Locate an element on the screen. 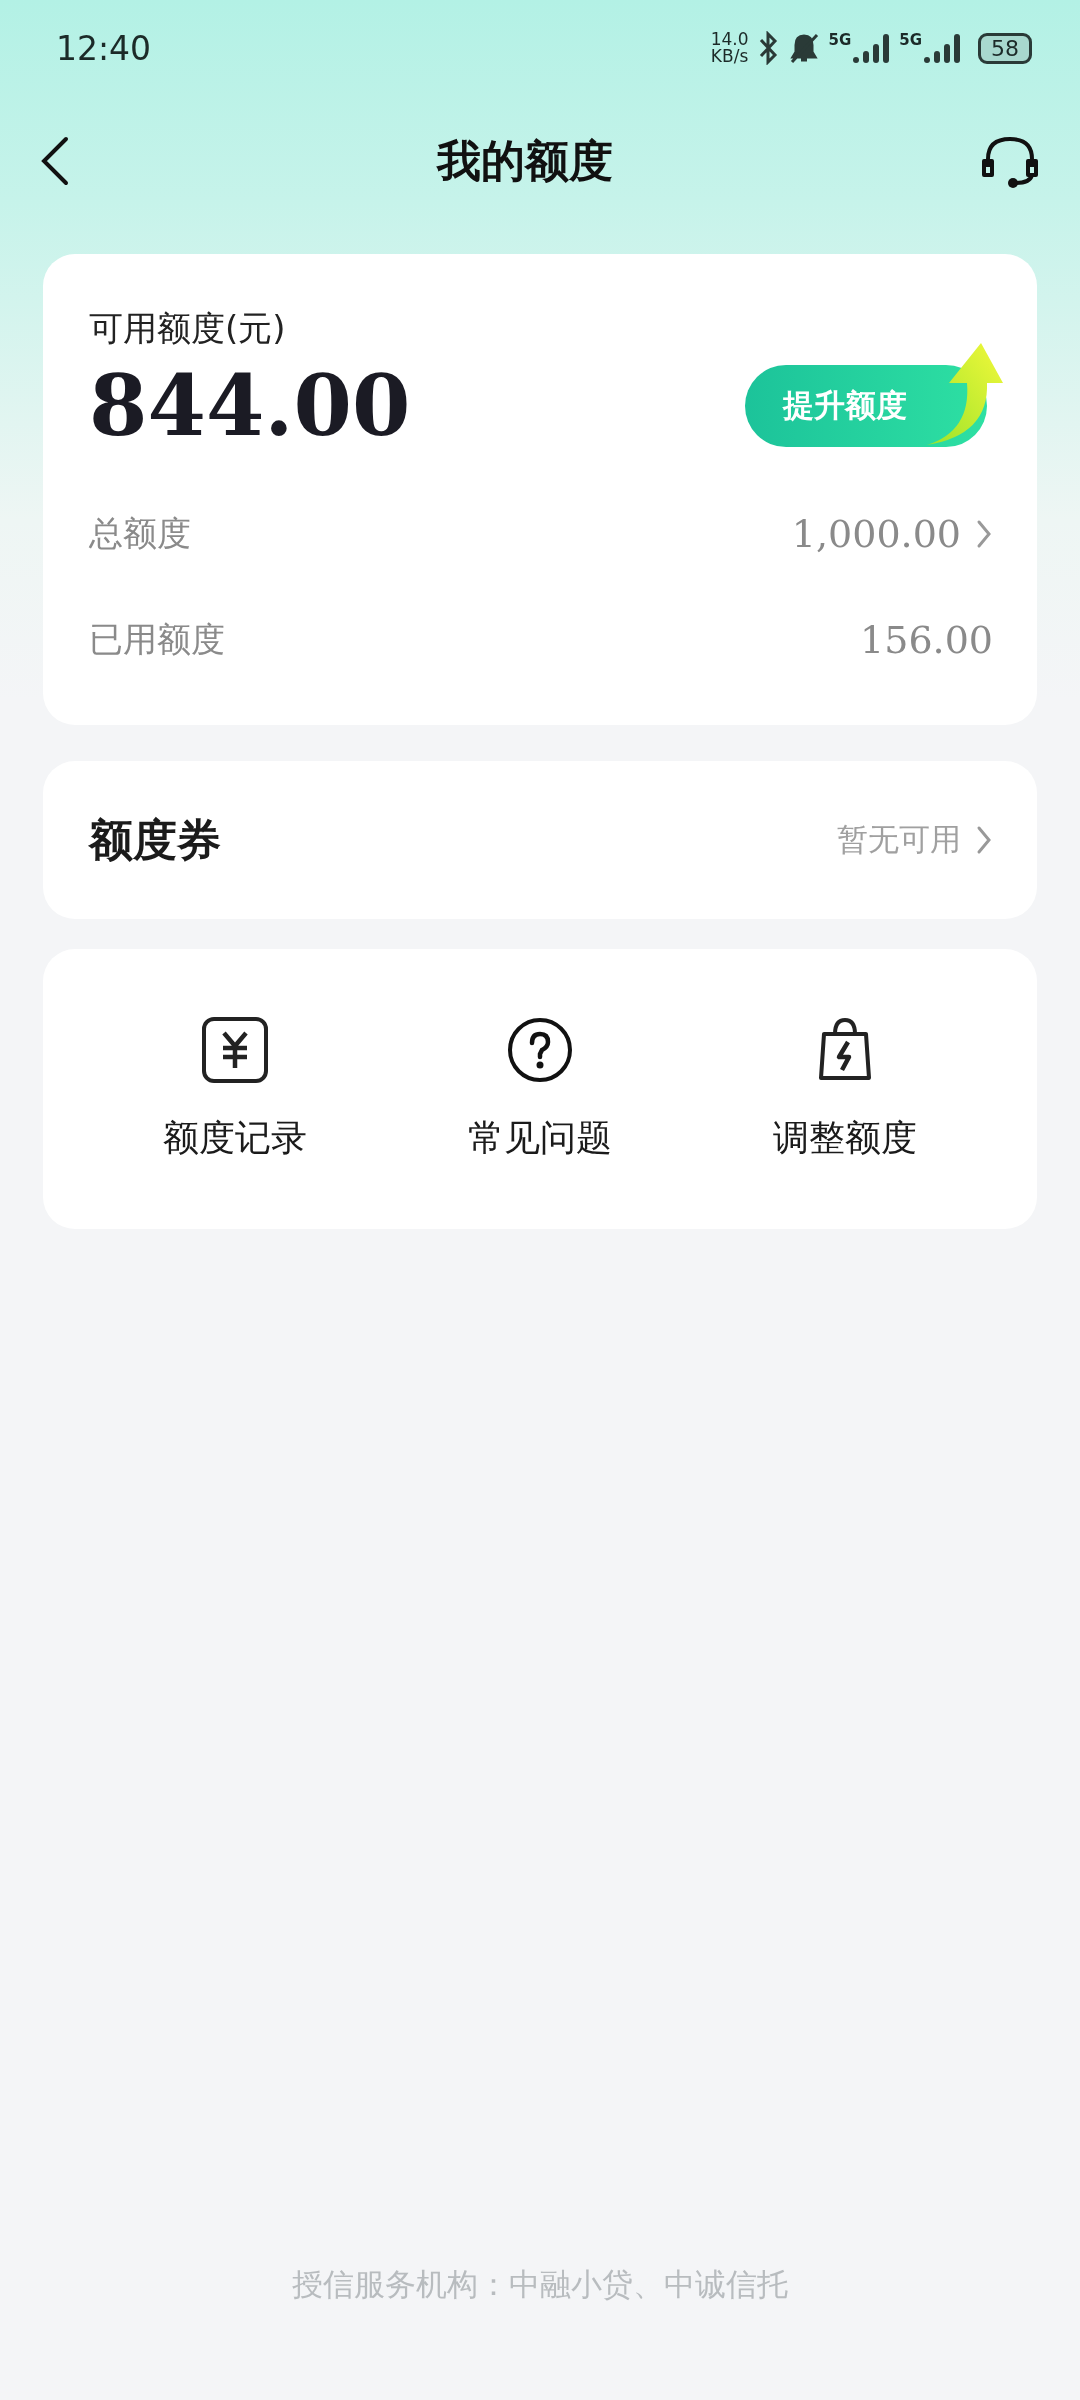 This screenshot has width=1080, height=2400. available-amount: 844.00 is located at coordinates (250, 405).